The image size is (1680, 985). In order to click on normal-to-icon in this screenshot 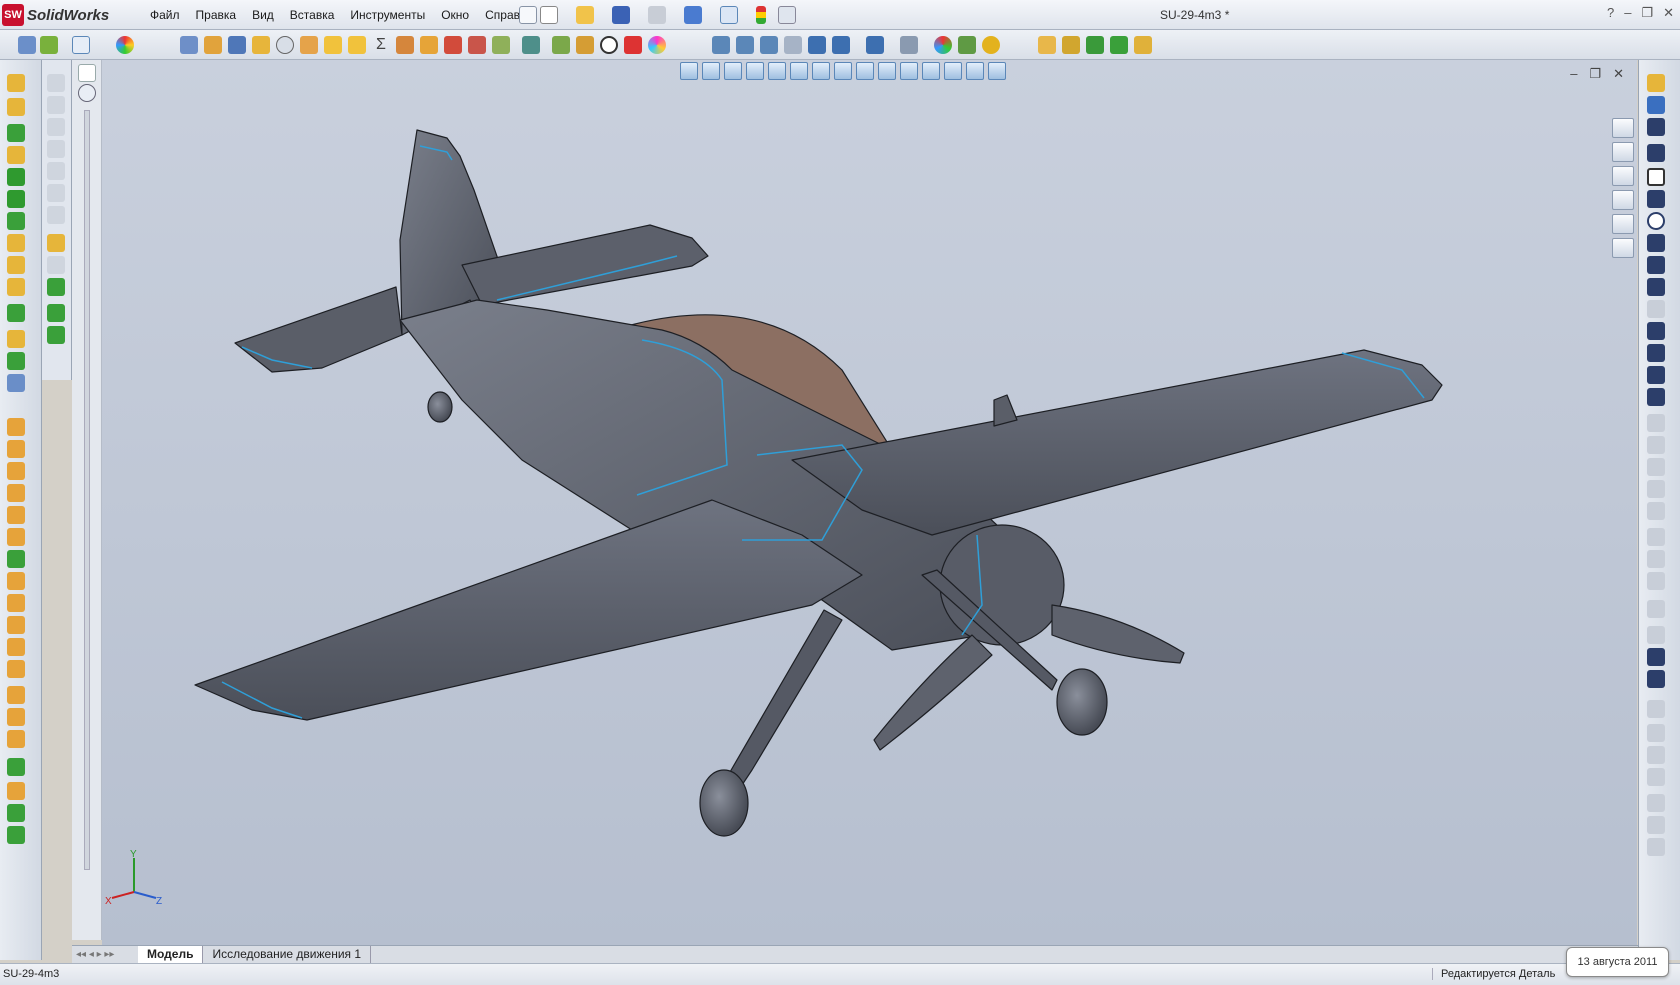, I will do `click(997, 71)`.